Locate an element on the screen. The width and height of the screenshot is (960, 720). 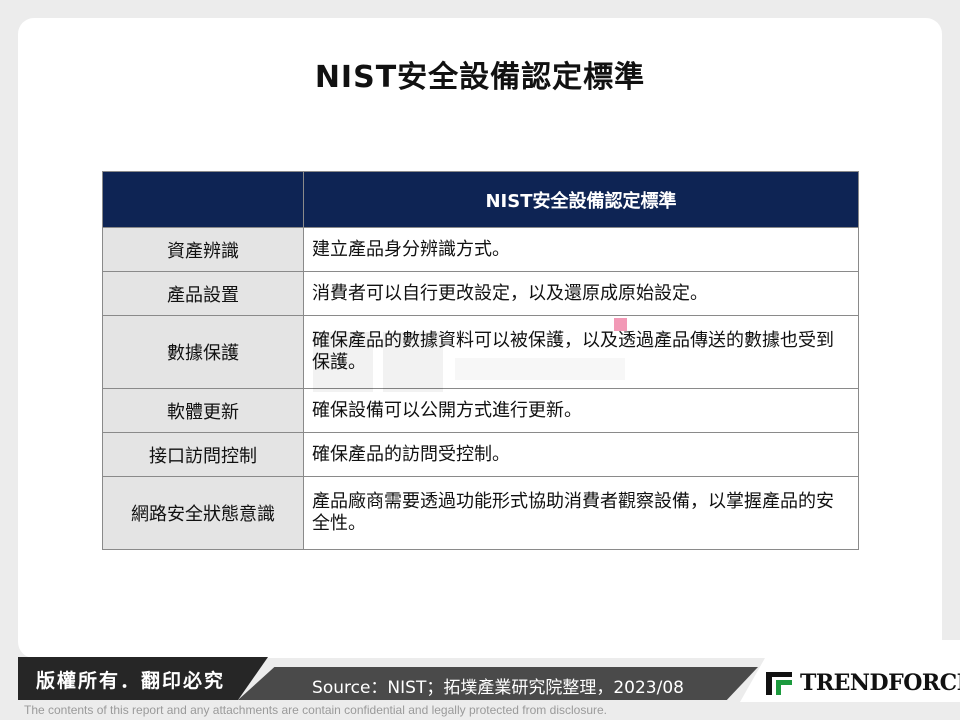
row-description: 產品廠商需要透過功能形式協助消費者觀察設備，以掌握產品的安全性。 is located at coordinates (581, 513).